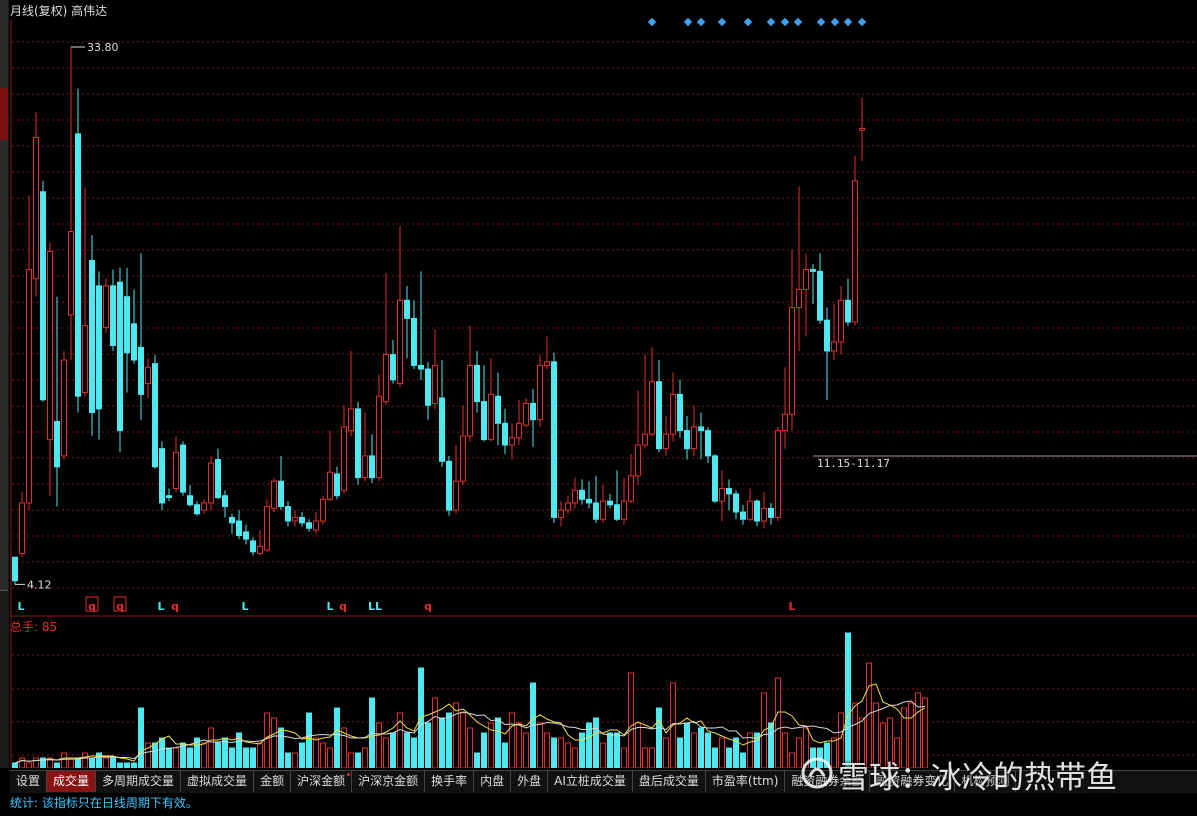 Image resolution: width=1197 pixels, height=816 pixels. What do you see at coordinates (669, 781) in the screenshot?
I see `tab-11: 盘后成交量` at bounding box center [669, 781].